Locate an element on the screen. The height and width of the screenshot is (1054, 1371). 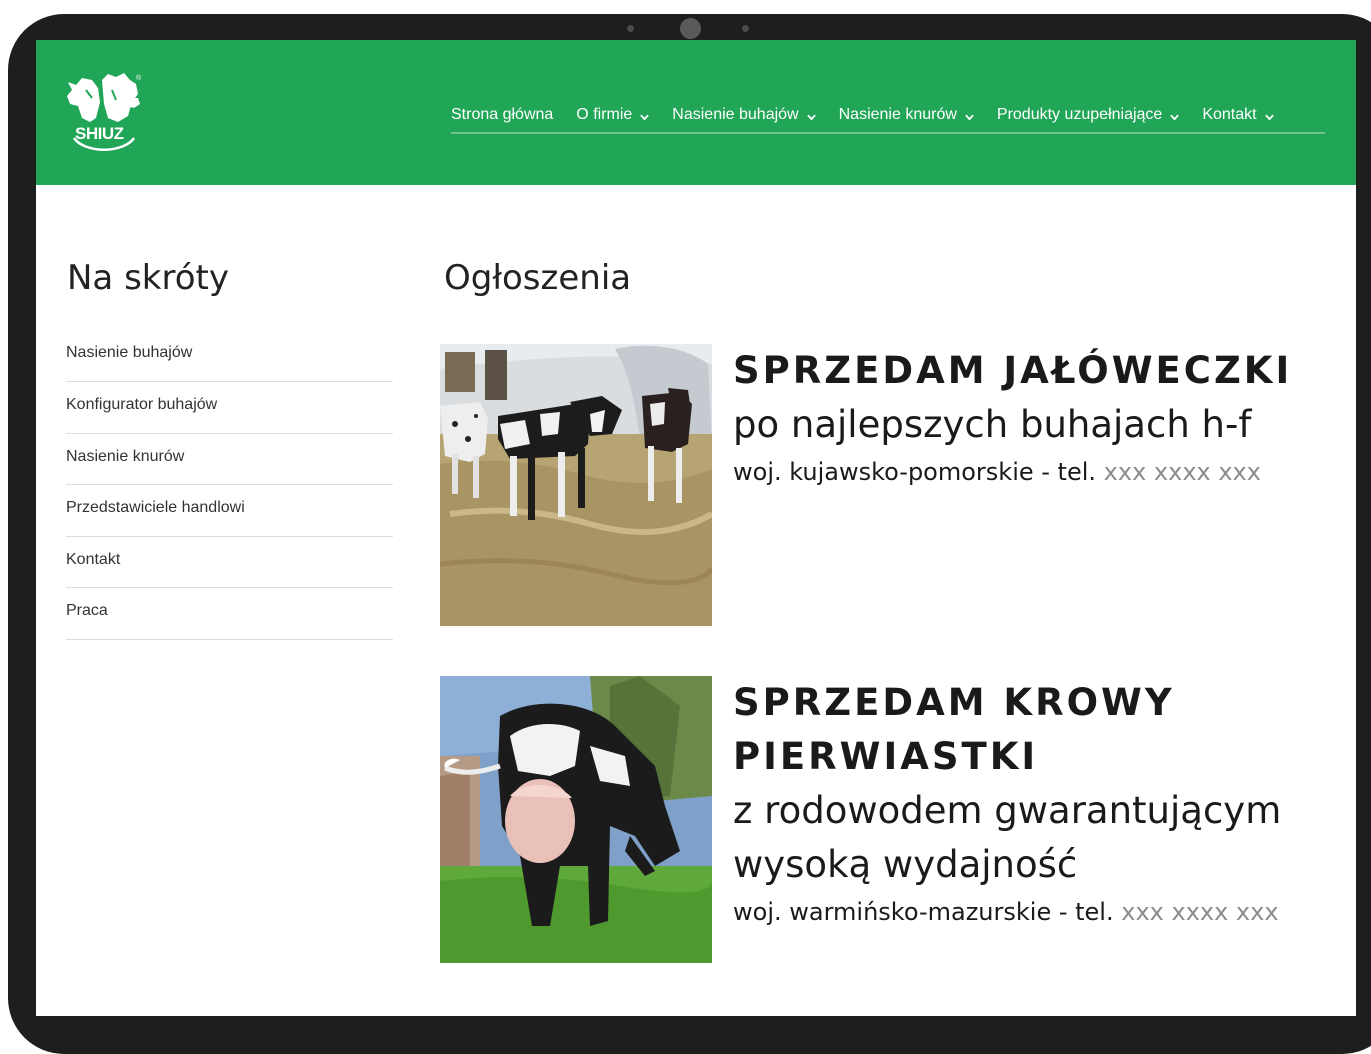
ad-headline: SPRZEDAM KROWY PIERWIASTKI is located at coordinates (1018, 730).